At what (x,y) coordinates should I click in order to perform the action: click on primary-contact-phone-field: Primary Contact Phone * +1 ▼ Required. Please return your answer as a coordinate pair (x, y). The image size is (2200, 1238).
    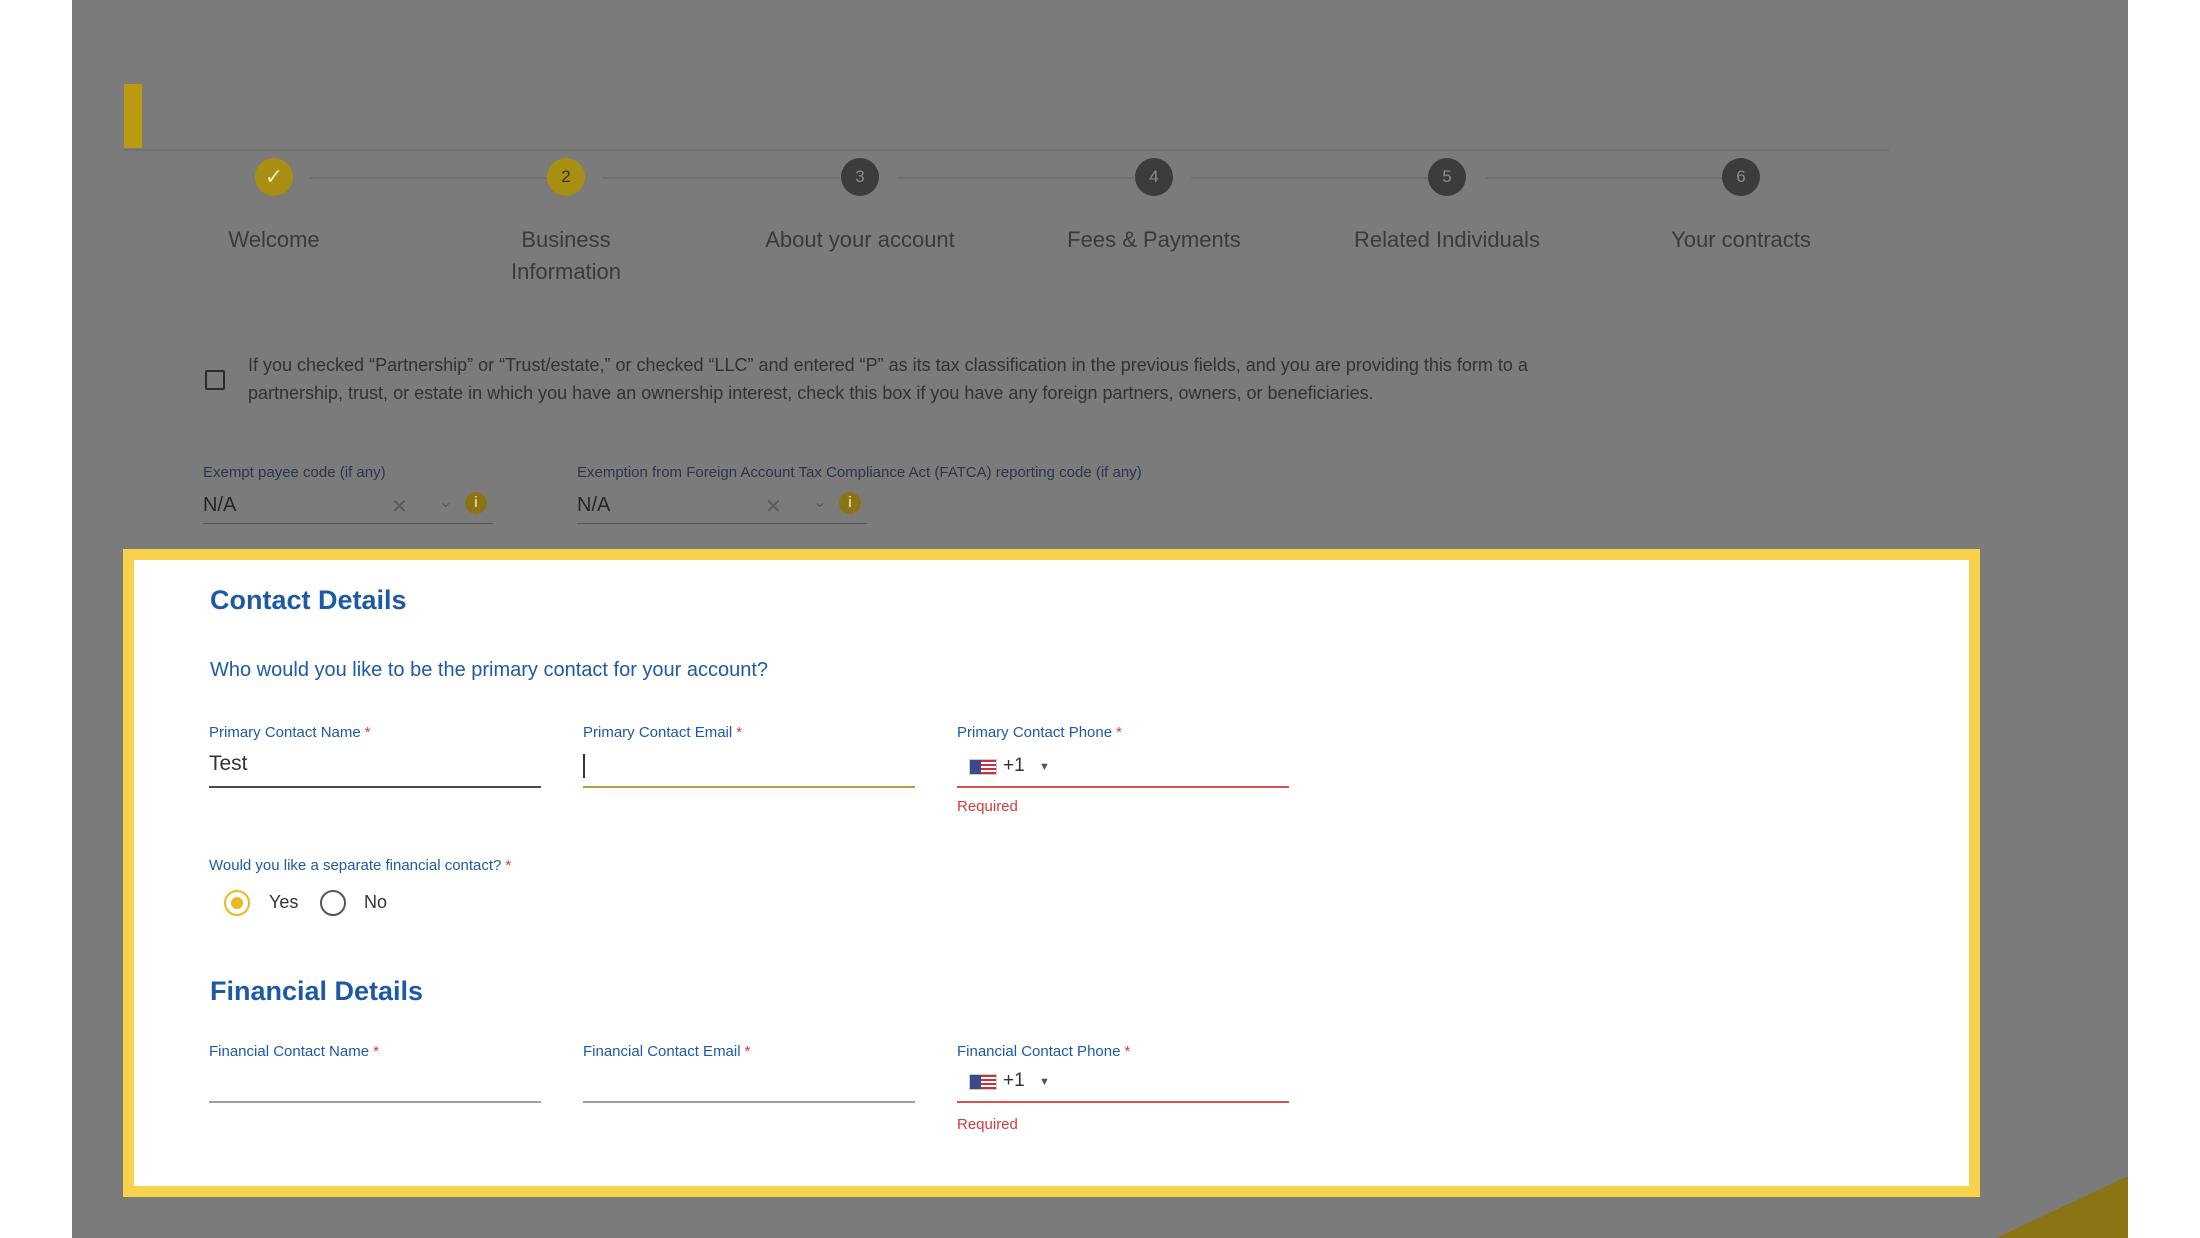
    Looking at the image, I should click on (1123, 769).